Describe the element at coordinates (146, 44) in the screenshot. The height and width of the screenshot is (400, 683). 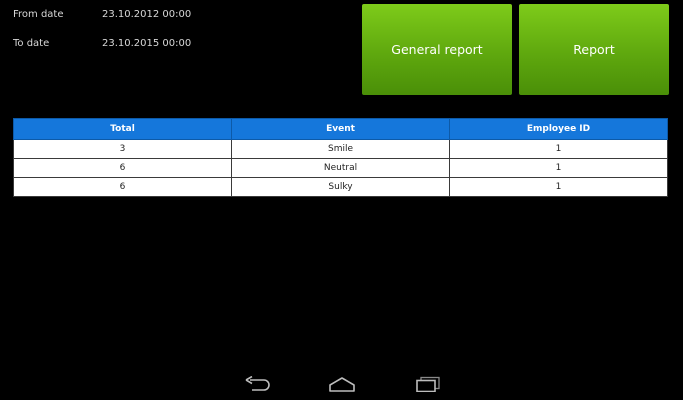
I see `to-date-value: 23.10.2015 00:00` at that location.